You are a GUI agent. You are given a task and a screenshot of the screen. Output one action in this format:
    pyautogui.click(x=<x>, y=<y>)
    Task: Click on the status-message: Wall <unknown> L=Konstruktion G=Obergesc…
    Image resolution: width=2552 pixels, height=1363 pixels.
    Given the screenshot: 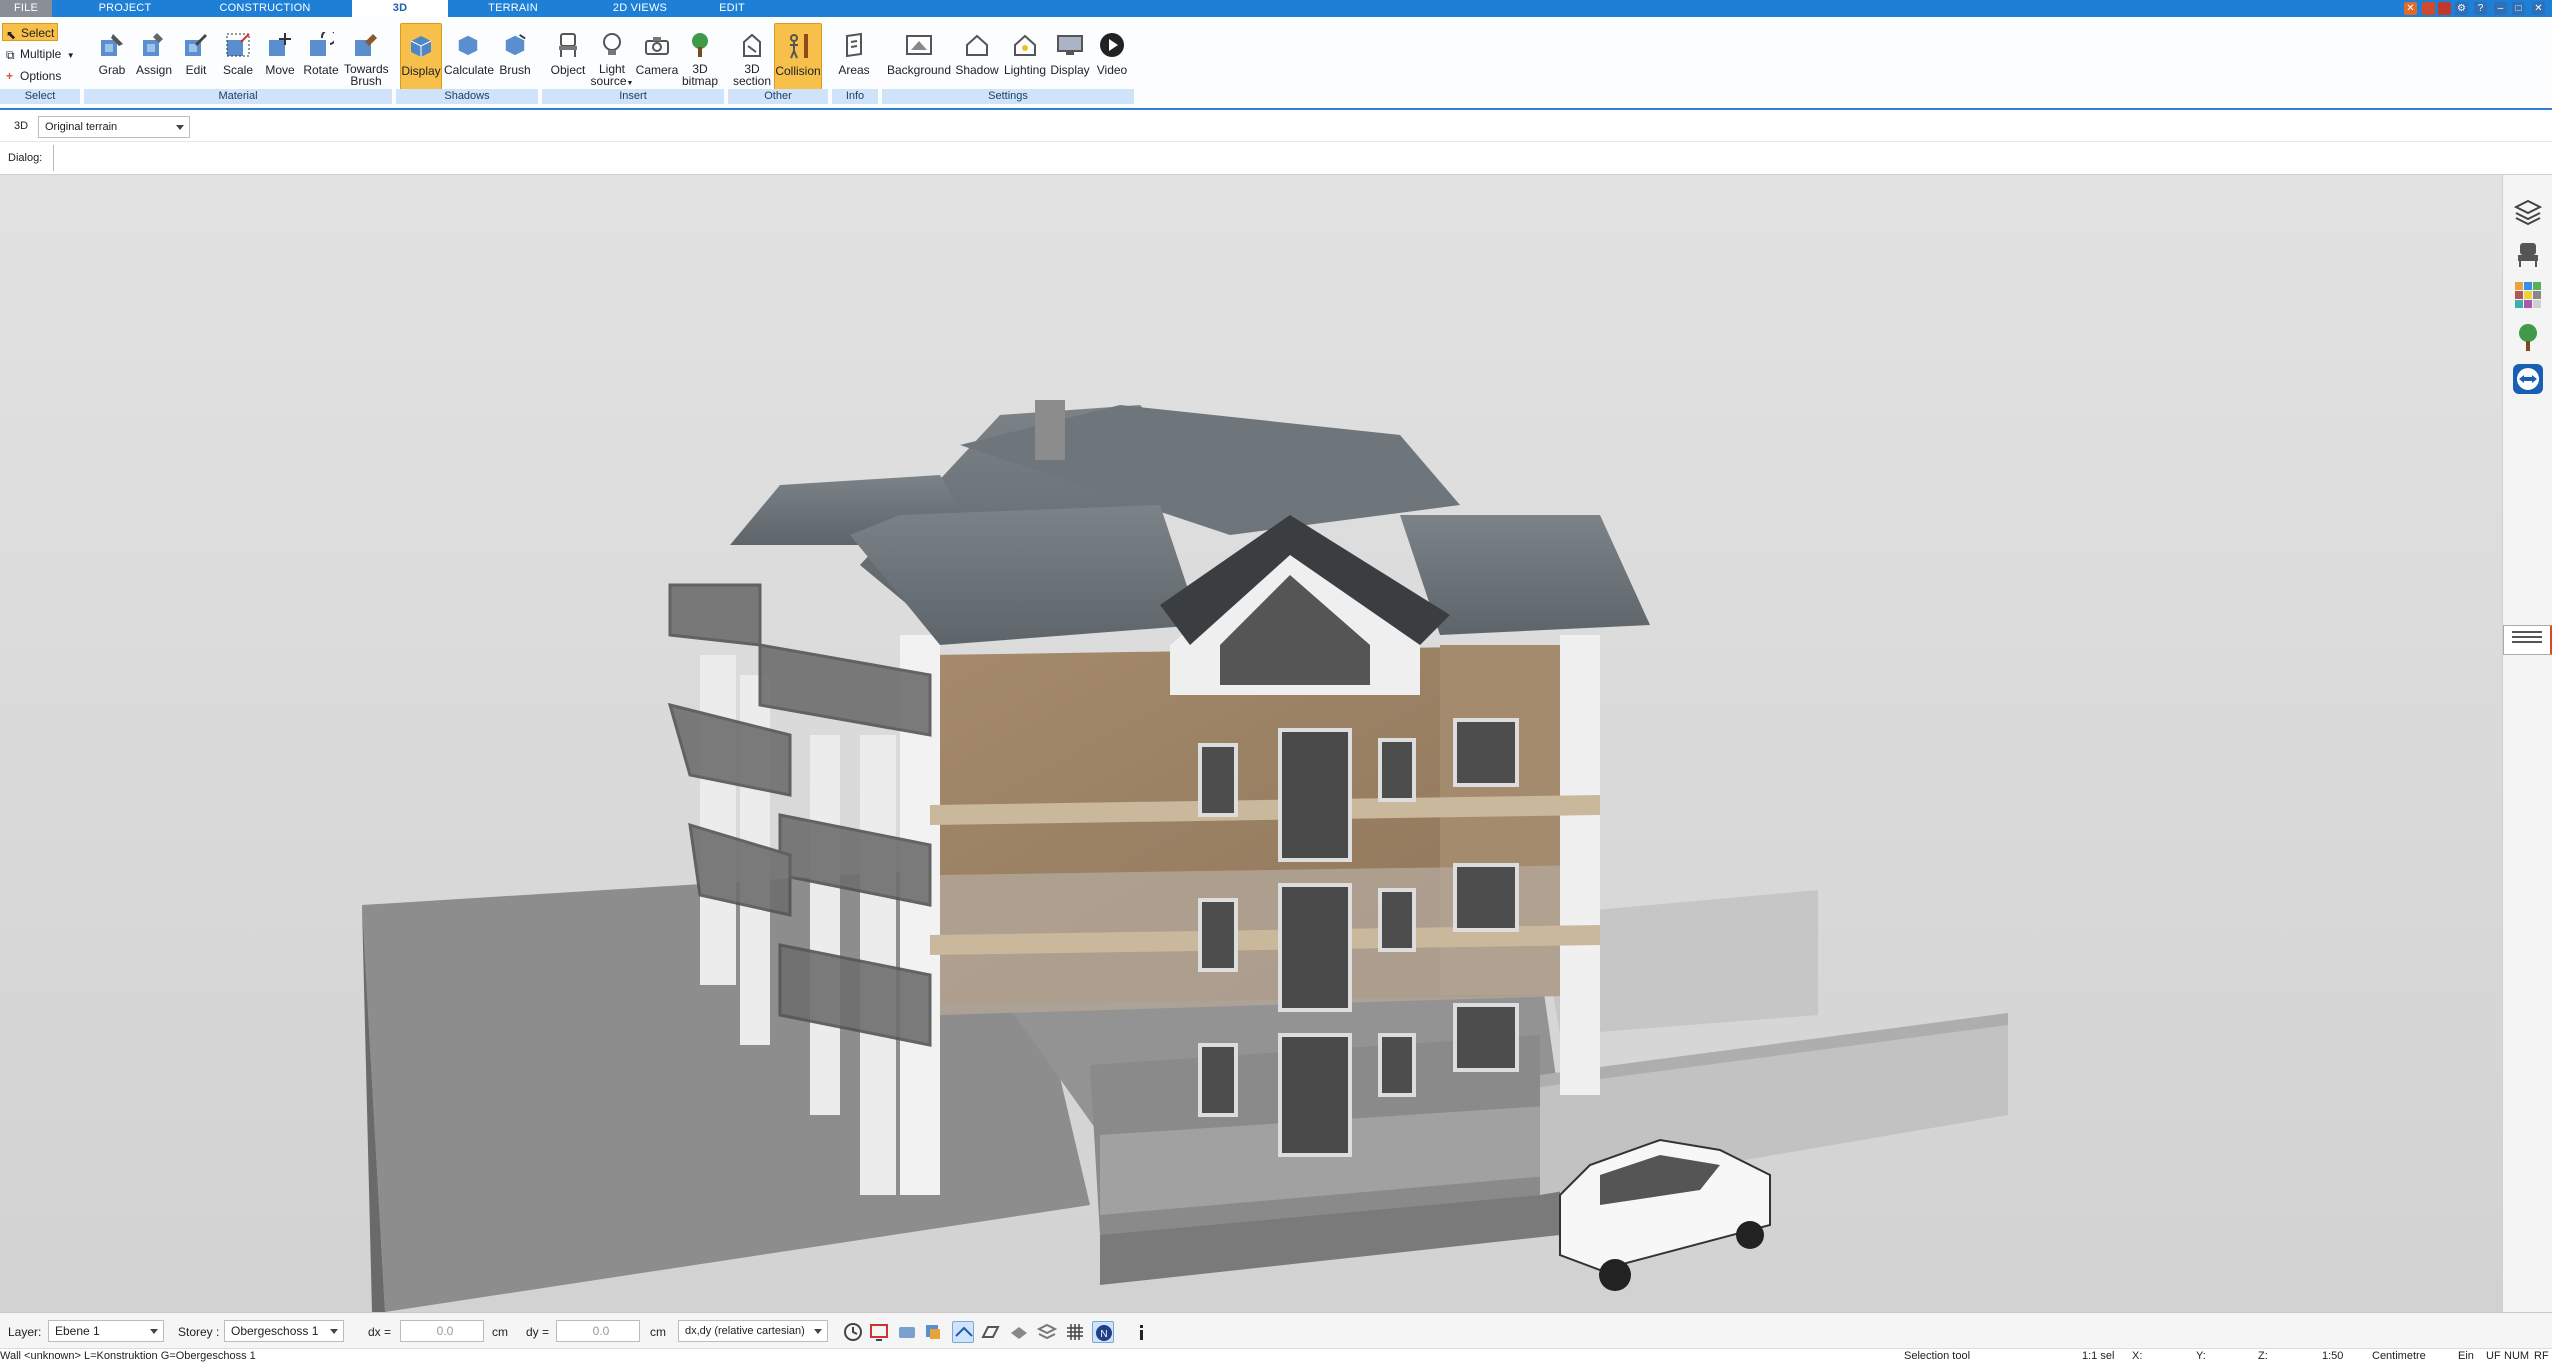 What is the action you would take?
    pyautogui.click(x=128, y=1356)
    